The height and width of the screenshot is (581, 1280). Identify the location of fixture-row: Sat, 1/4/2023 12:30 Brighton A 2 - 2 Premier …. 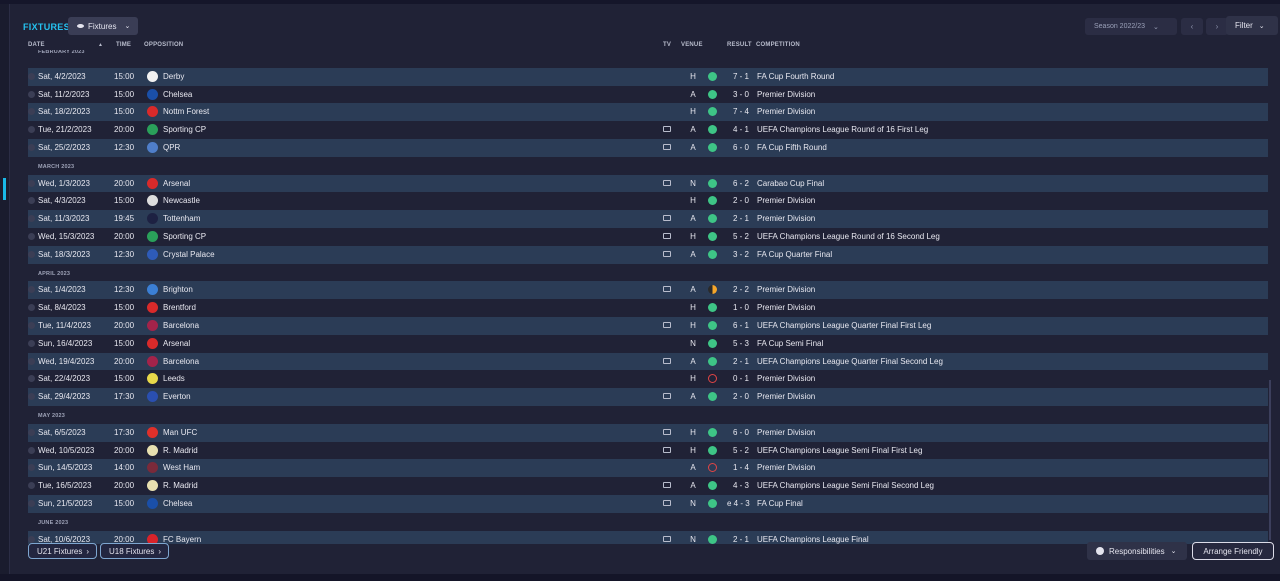
(648, 290).